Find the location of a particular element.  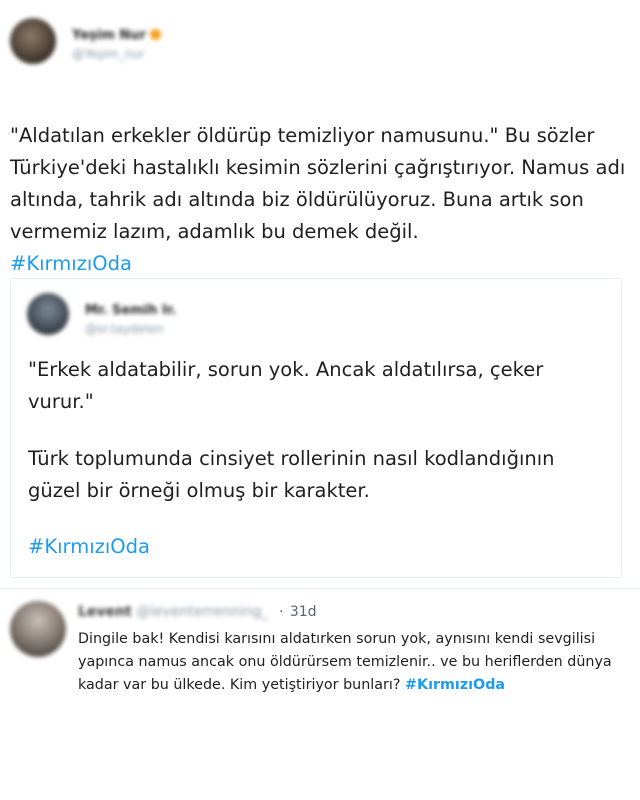

divider is located at coordinates (320, 588).